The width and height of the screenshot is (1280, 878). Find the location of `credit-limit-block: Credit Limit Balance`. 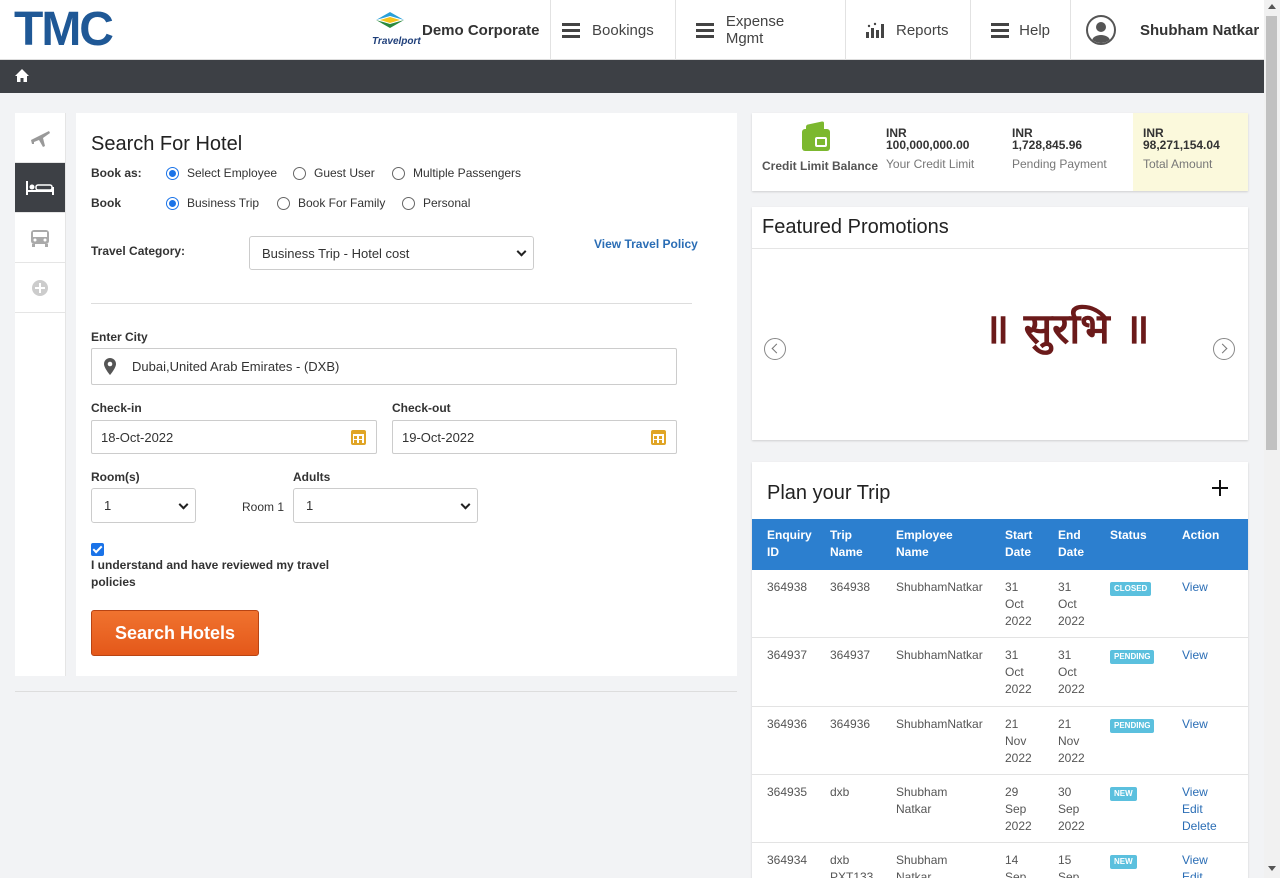

credit-limit-block: Credit Limit Balance is located at coordinates (816, 152).